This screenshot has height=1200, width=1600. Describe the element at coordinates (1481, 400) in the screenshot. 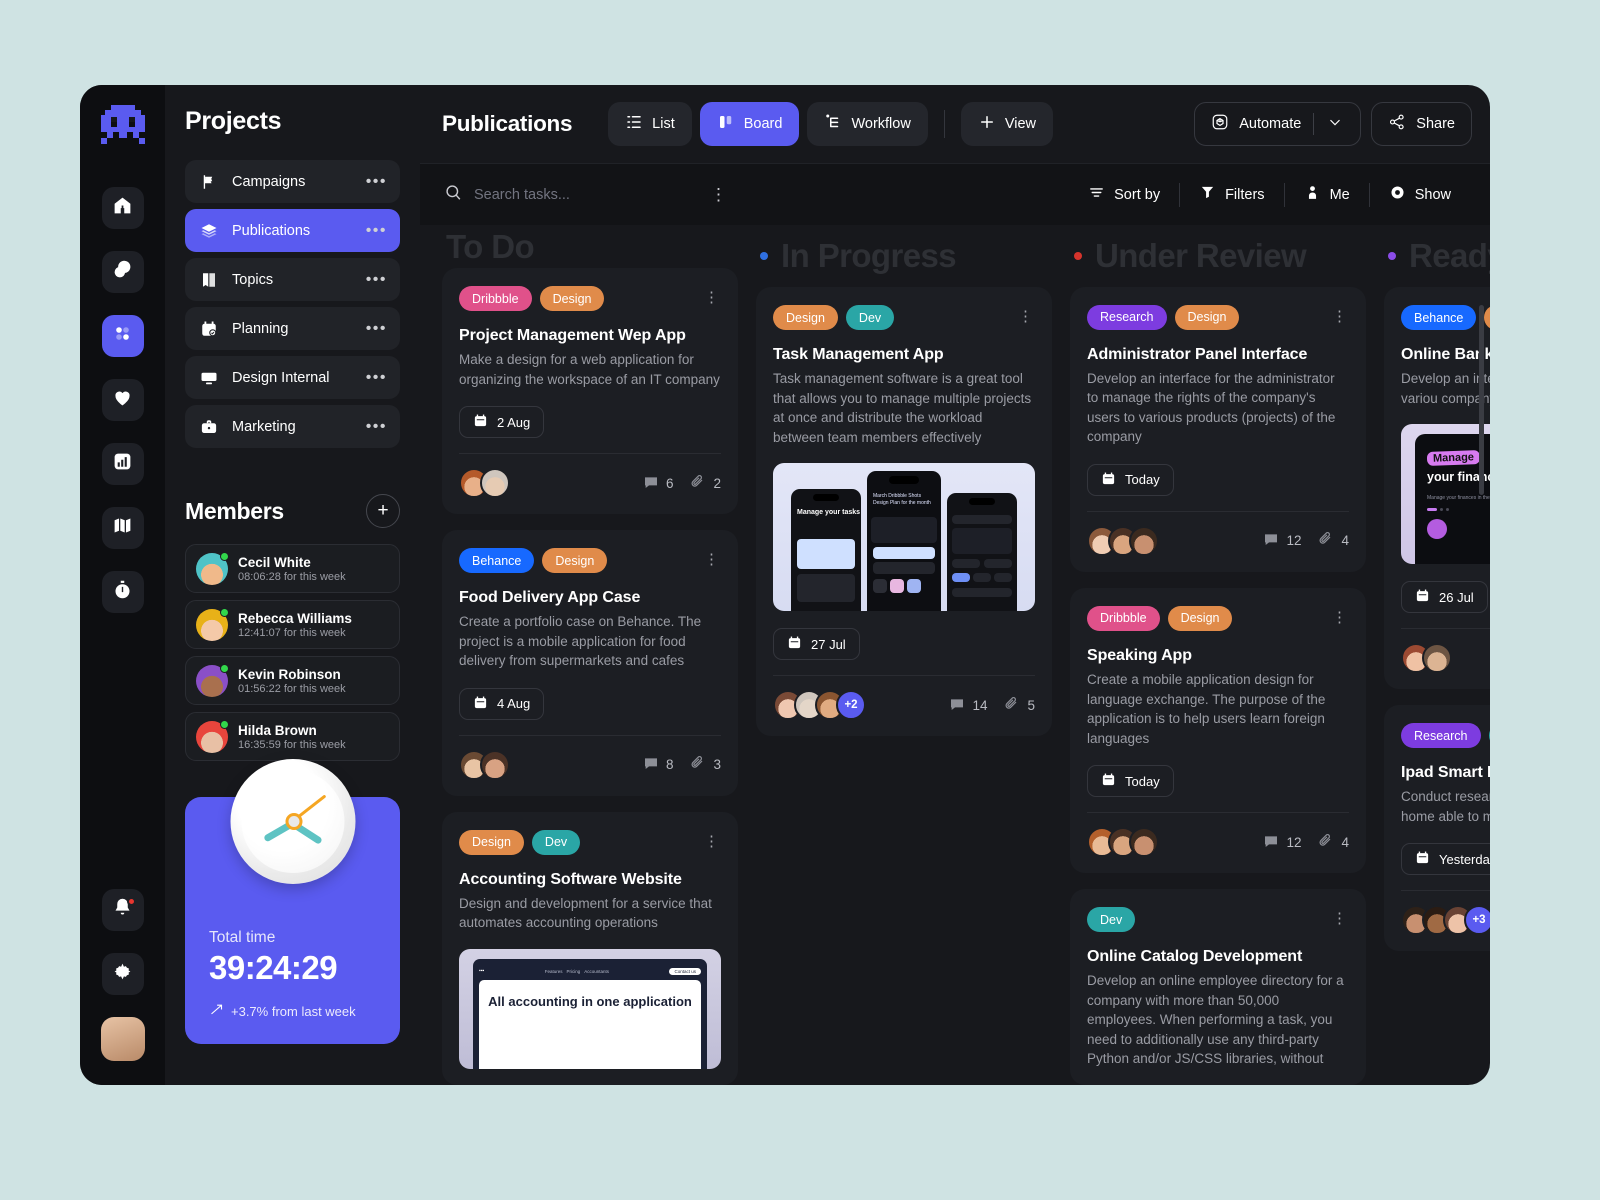

I see `scrollbar-thumb` at that location.